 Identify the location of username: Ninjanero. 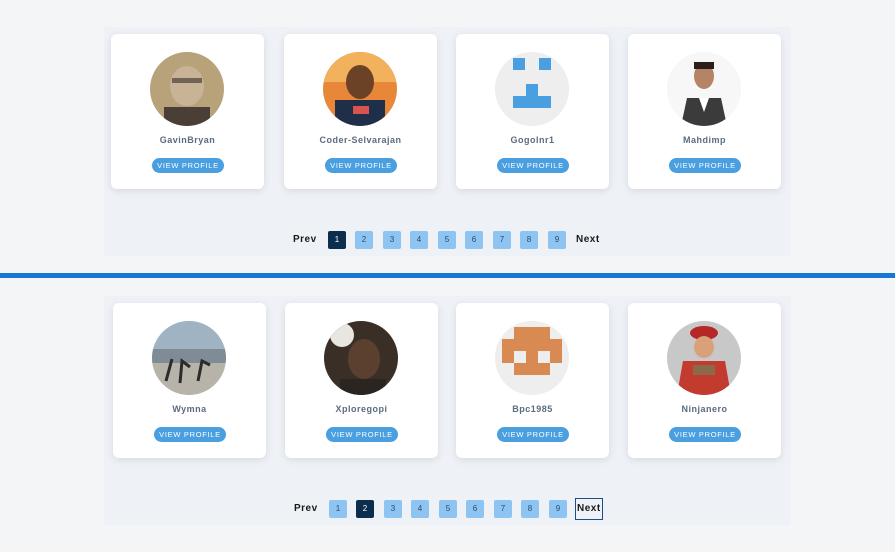
(704, 409).